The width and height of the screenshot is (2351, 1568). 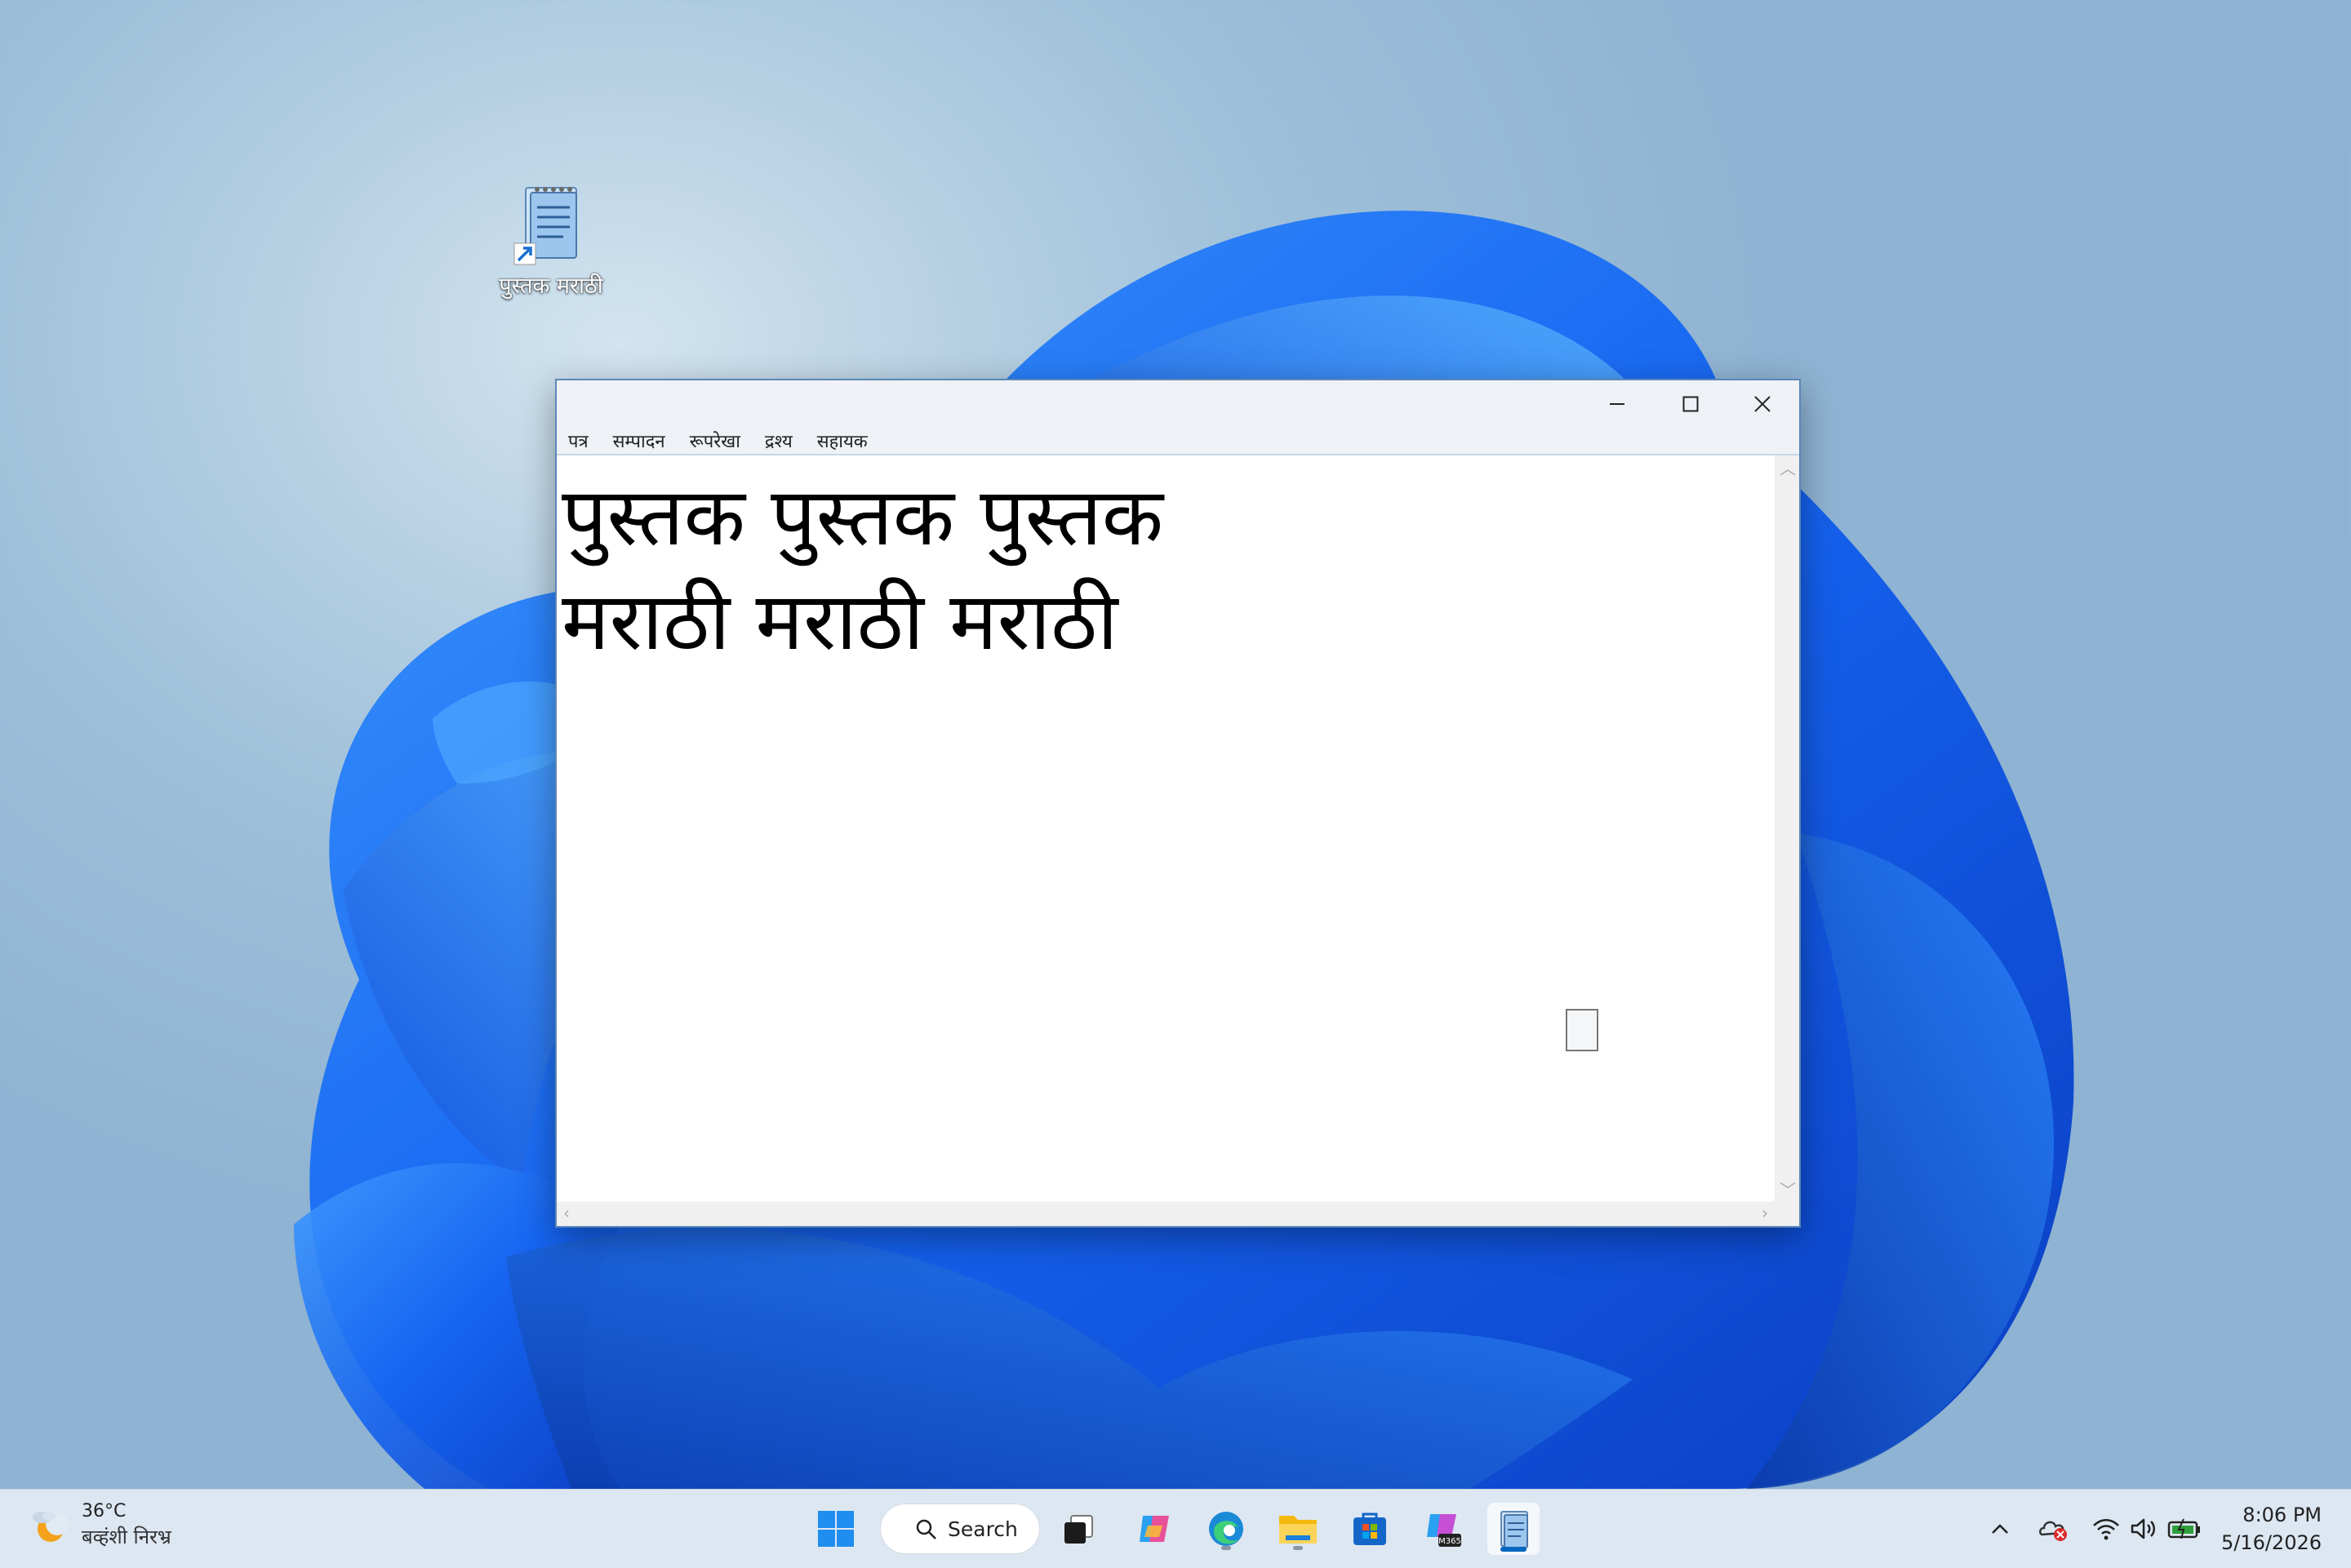 What do you see at coordinates (2282, 1515) in the screenshot?
I see `clock-time: 8:06 PM` at bounding box center [2282, 1515].